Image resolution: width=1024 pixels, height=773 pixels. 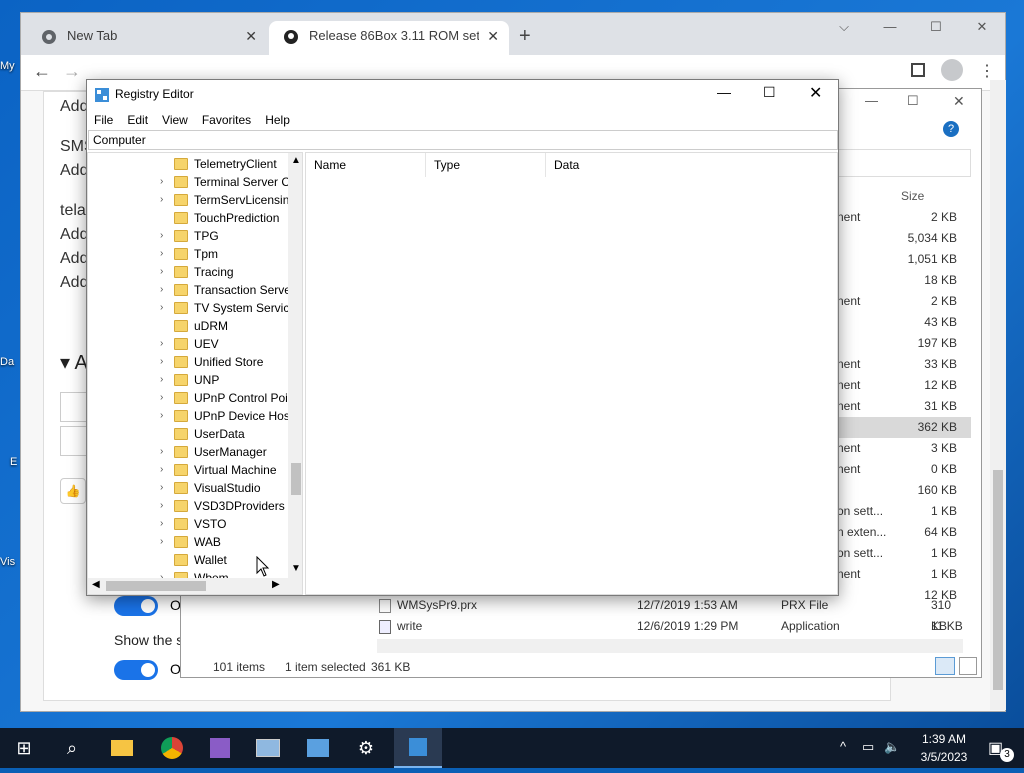 What do you see at coordinates (912, 196) in the screenshot?
I see `column-header-size: Size` at bounding box center [912, 196].